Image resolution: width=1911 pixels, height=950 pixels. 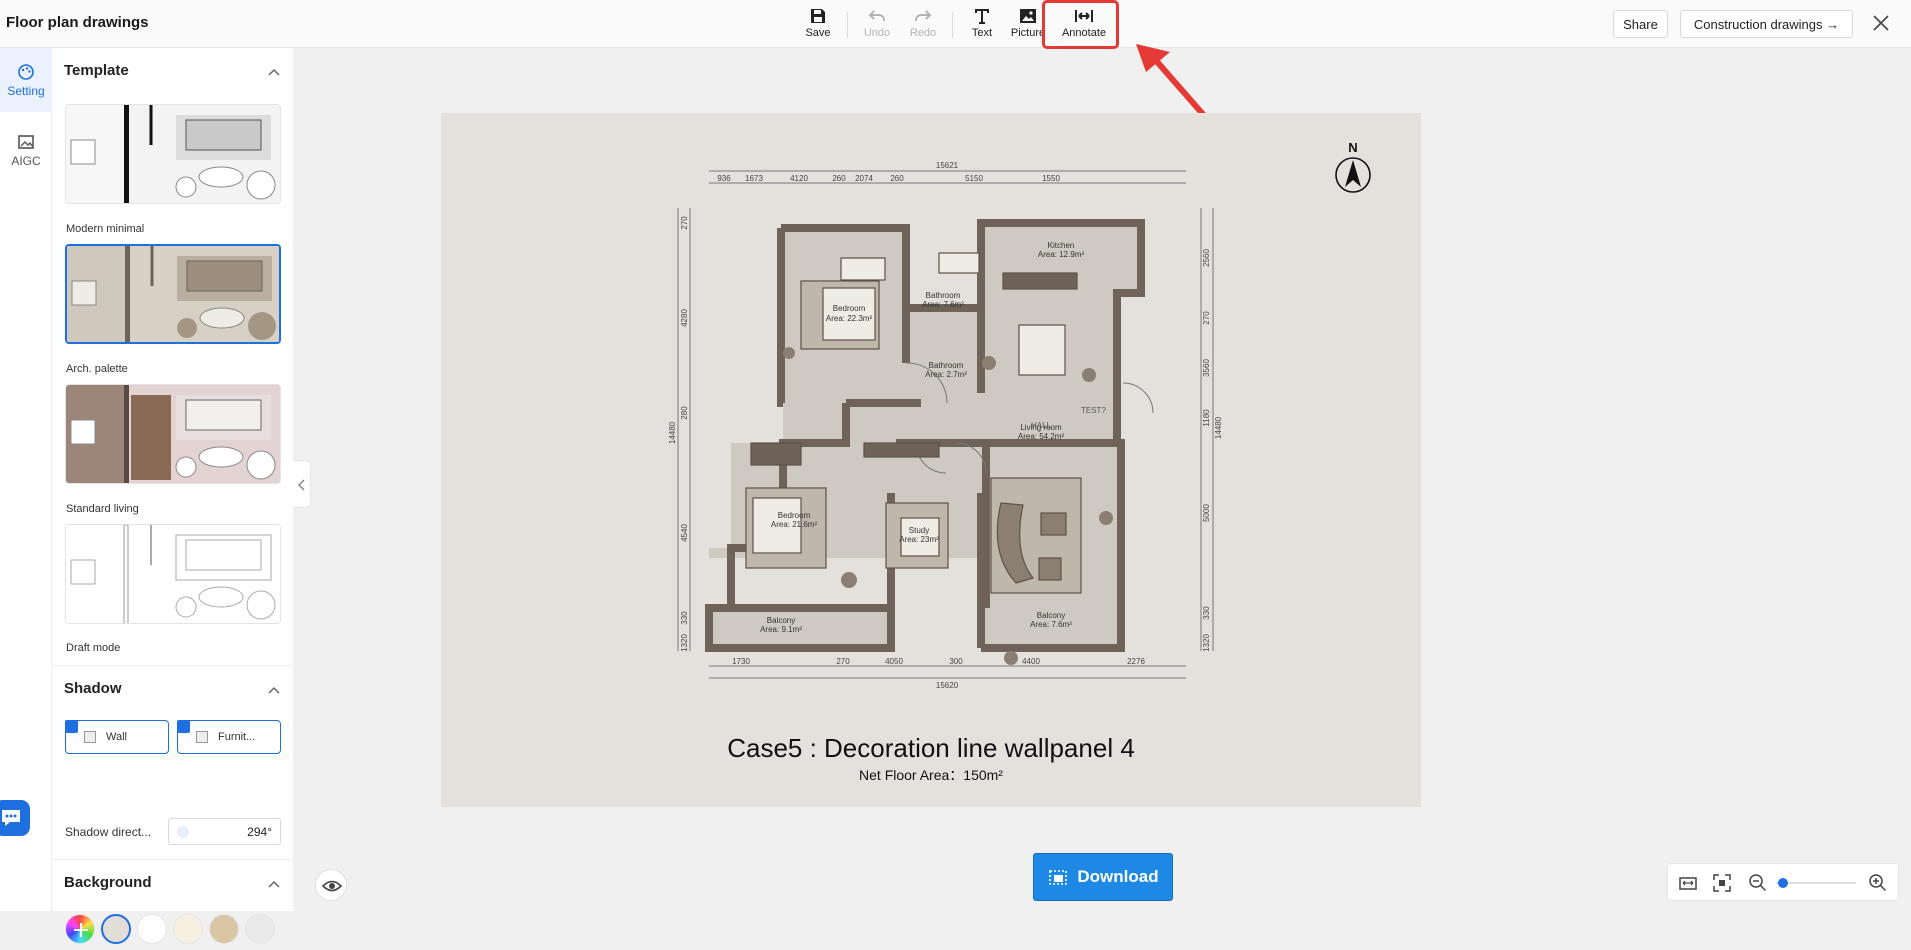 I want to click on custom-color-button, so click(x=80, y=929).